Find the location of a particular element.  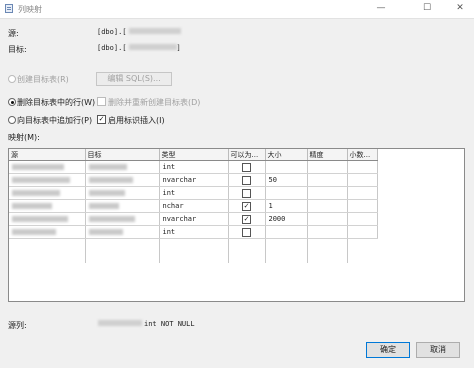

ok-button: 确定 is located at coordinates (388, 350).